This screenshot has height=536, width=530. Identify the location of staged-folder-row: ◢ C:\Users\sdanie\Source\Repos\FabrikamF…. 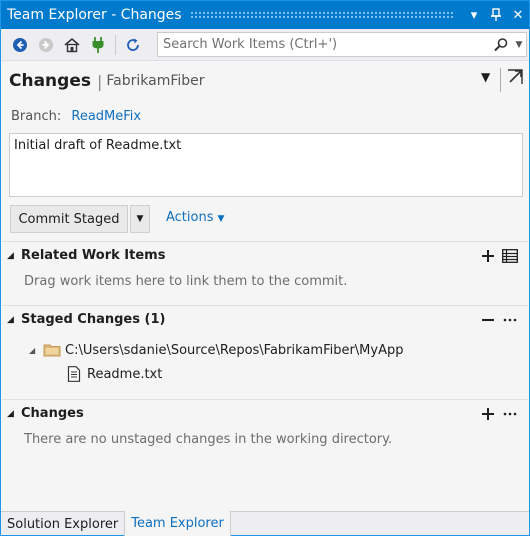
(216, 350).